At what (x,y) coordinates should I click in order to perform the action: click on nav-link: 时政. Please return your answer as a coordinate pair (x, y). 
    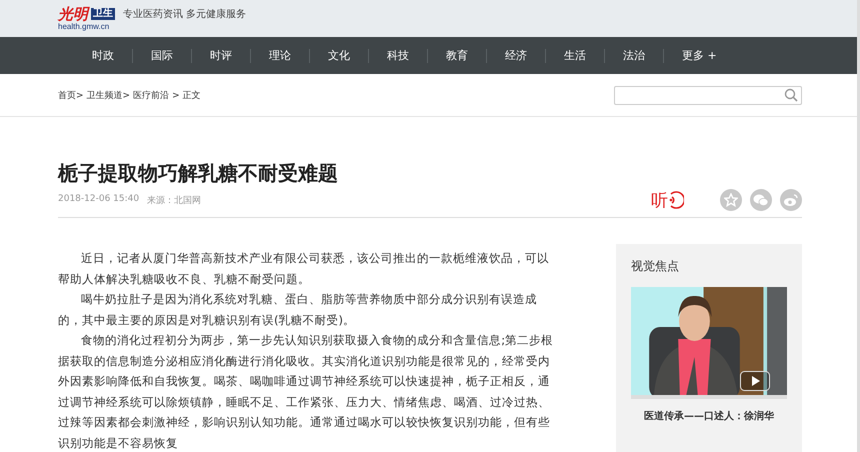
    Looking at the image, I should click on (103, 55).